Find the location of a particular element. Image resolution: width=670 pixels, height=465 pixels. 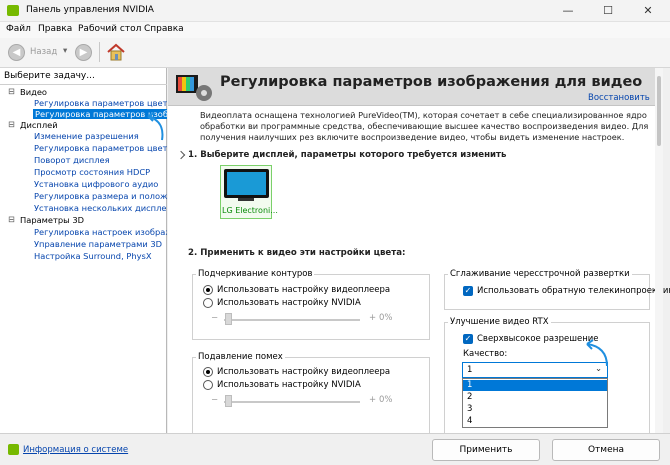

quality-option: 3 is located at coordinates (469, 409).